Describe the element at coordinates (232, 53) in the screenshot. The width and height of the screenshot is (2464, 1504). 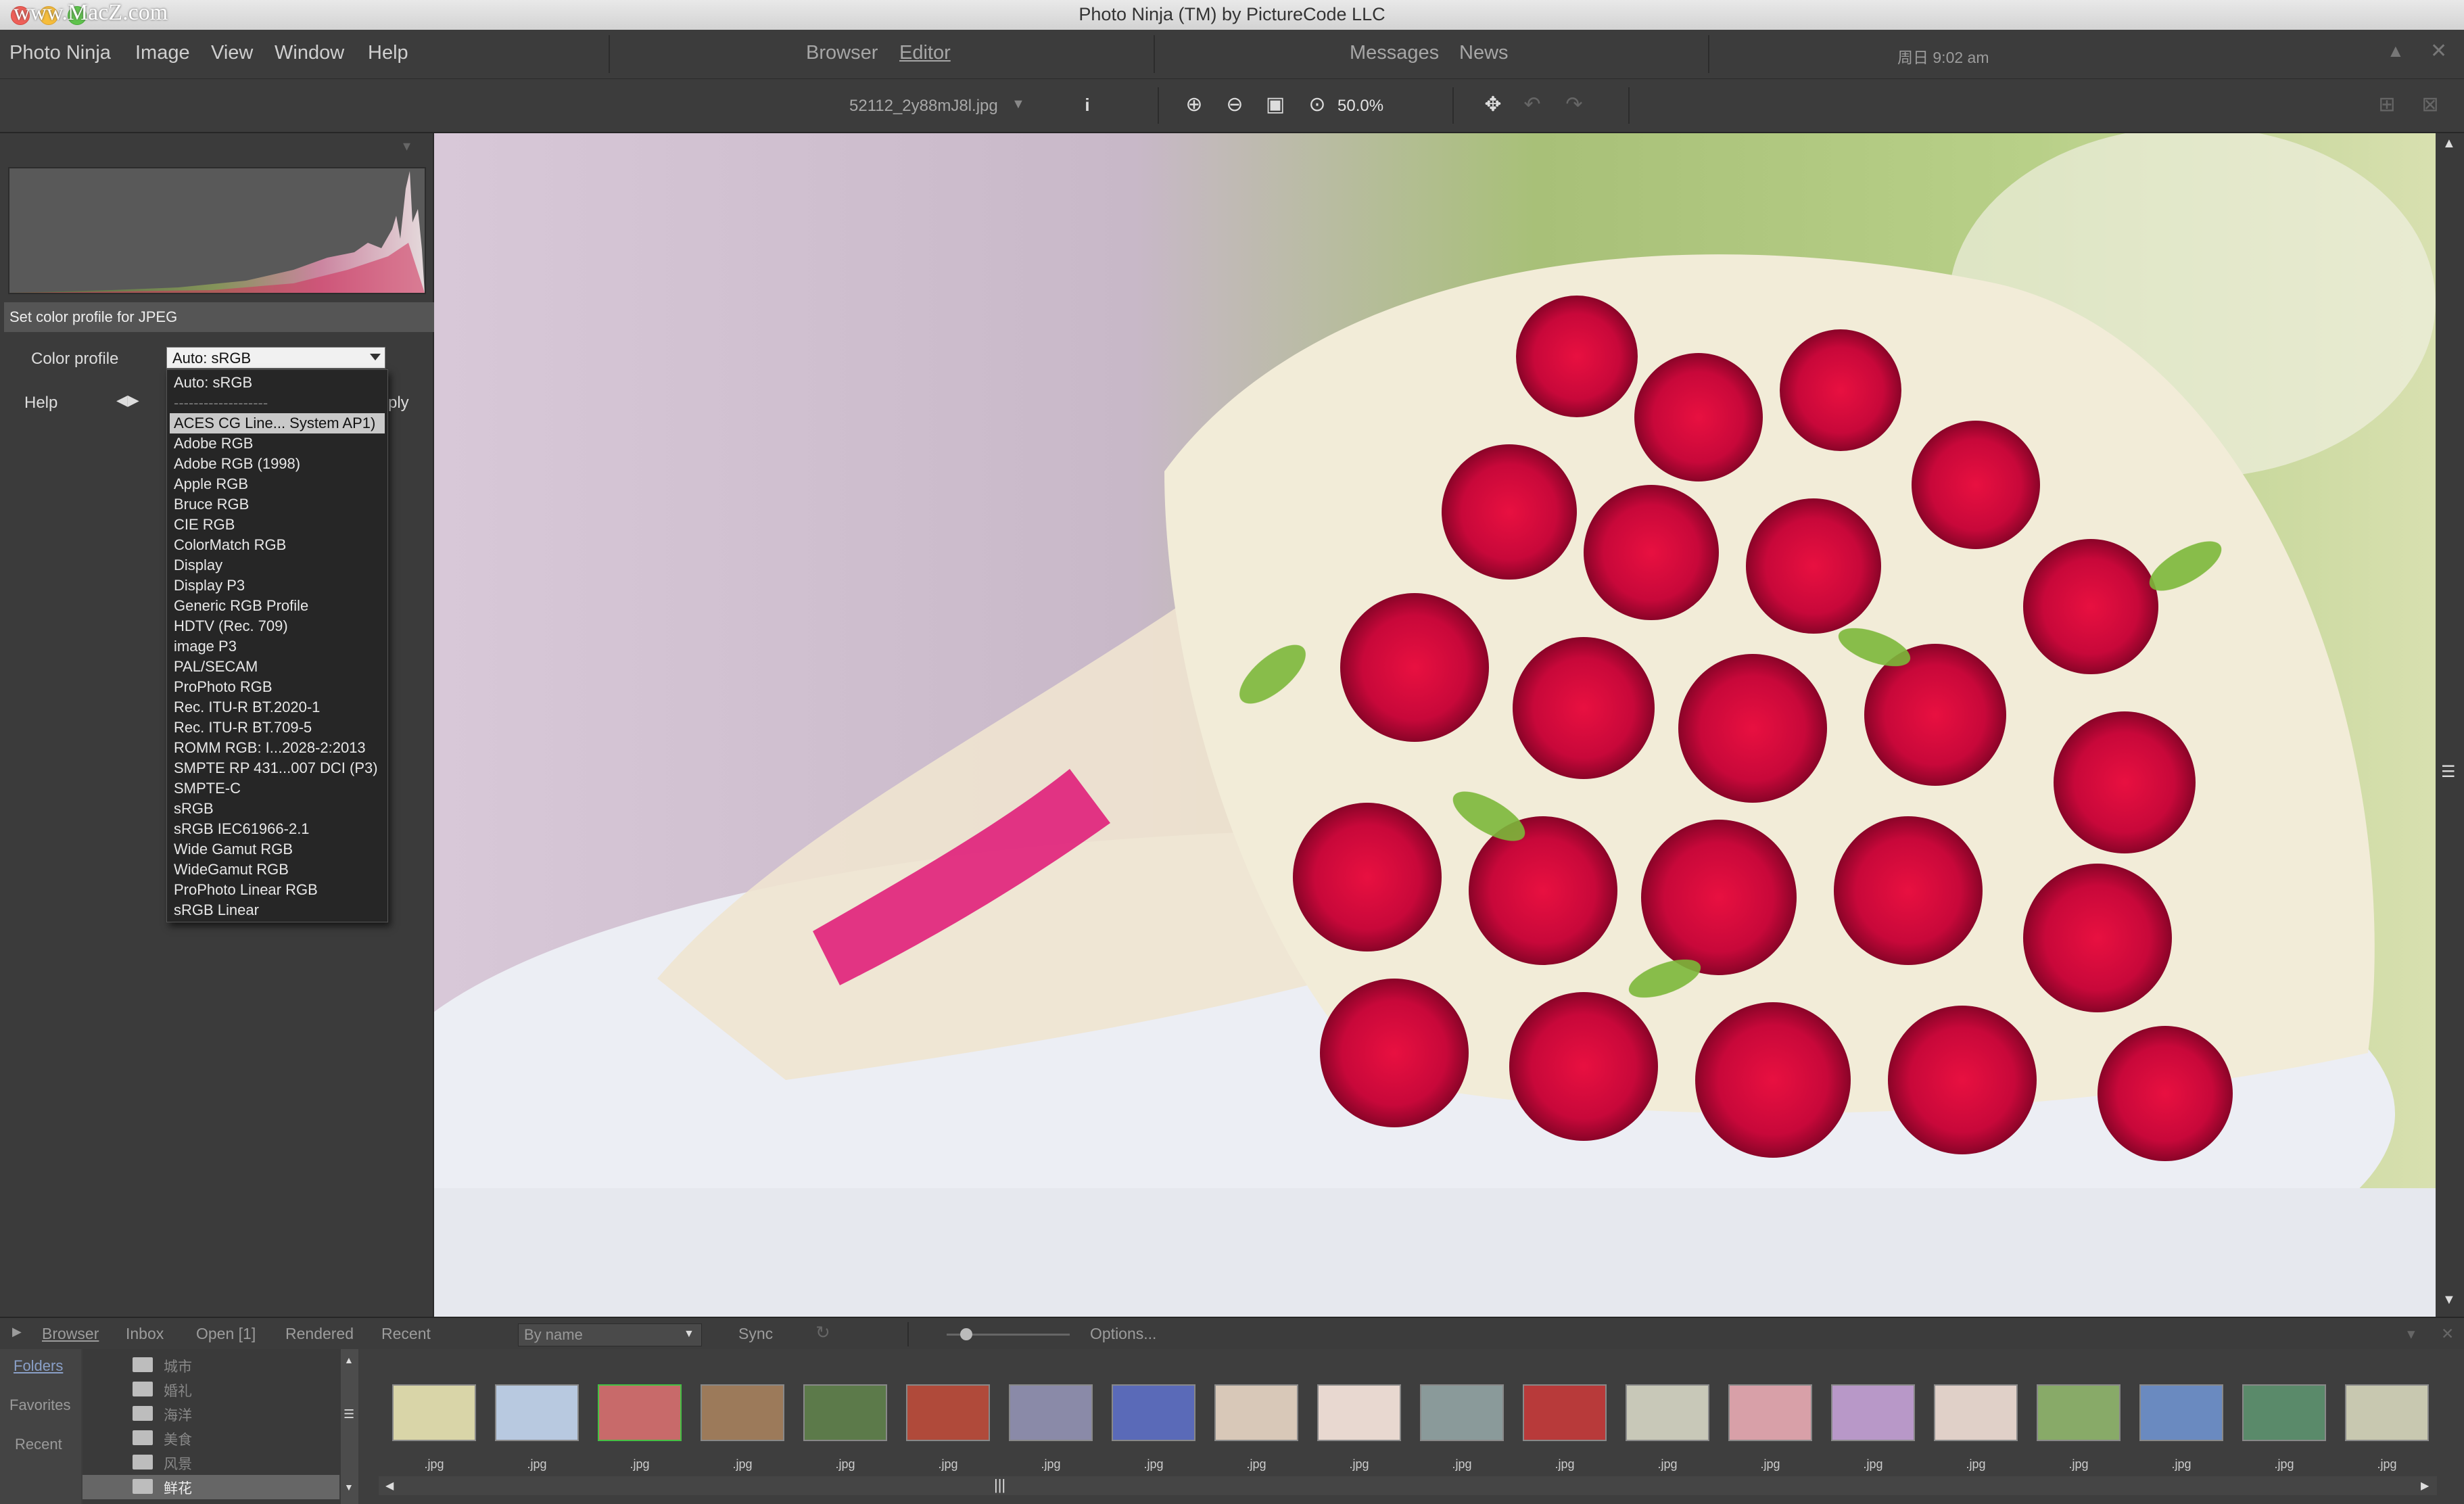
I see `menu-view: View` at that location.